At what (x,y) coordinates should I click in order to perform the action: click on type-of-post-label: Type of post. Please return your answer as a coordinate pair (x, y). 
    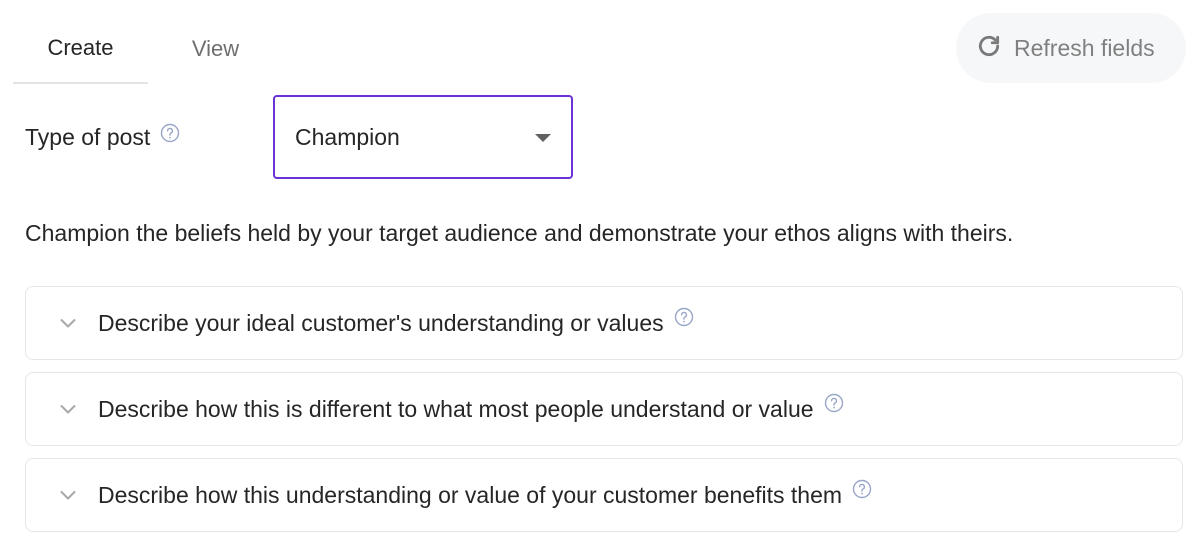
    Looking at the image, I should click on (102, 136).